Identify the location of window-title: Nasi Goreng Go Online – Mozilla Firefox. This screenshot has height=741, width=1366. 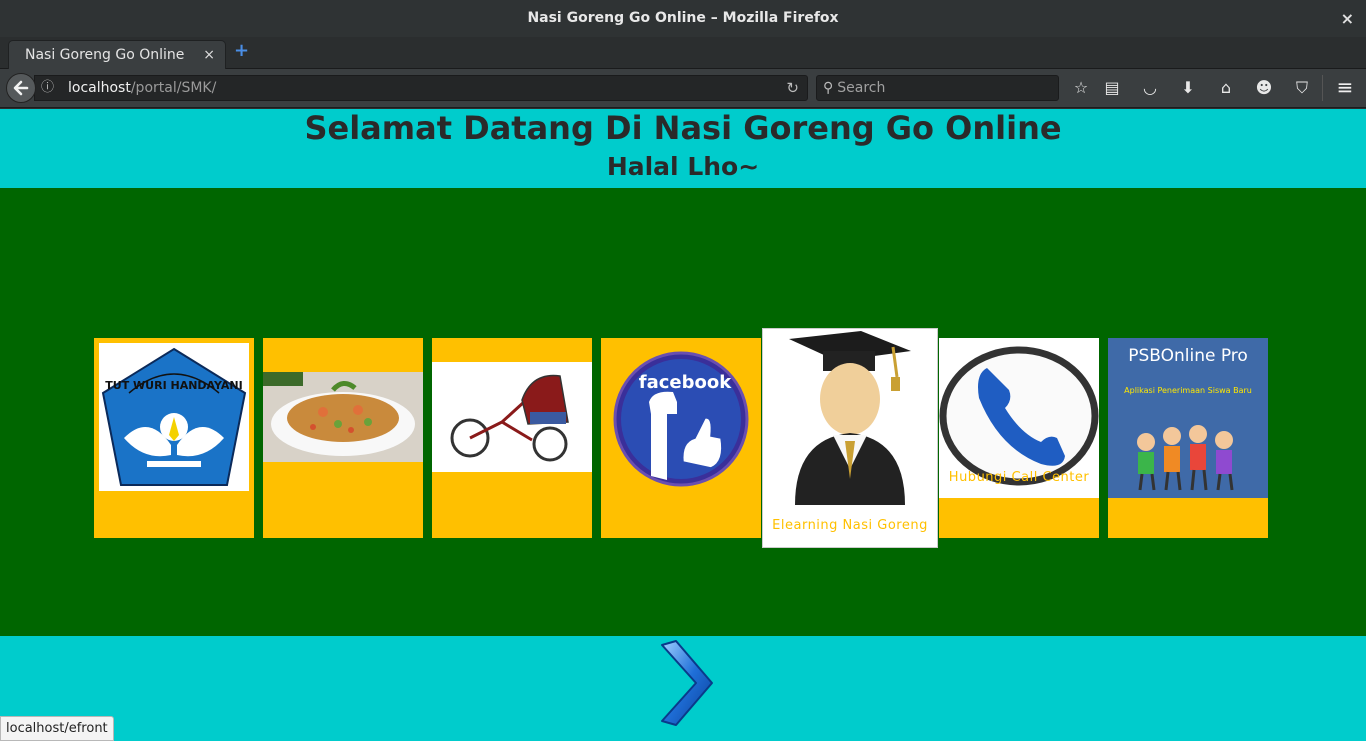
(683, 18).